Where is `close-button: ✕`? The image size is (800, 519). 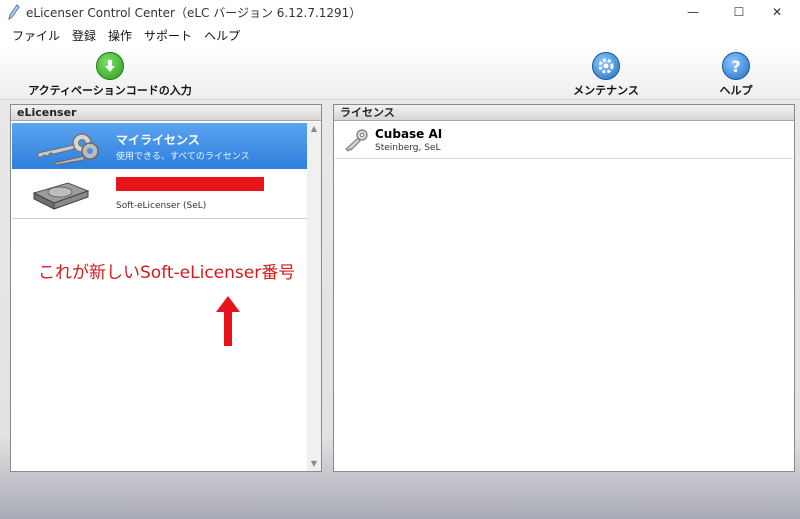 close-button: ✕ is located at coordinates (777, 12).